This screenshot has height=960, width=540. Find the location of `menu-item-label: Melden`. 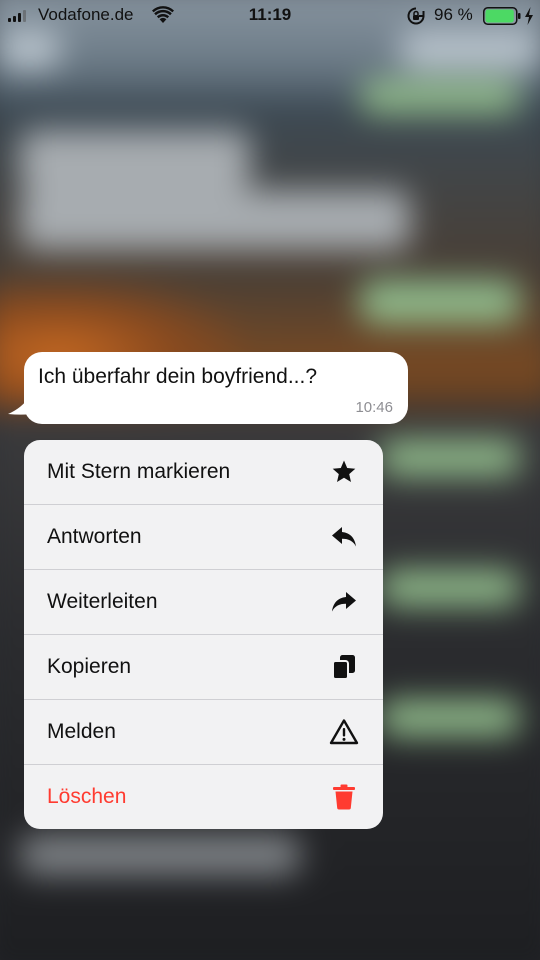

menu-item-label: Melden is located at coordinates (81, 731).